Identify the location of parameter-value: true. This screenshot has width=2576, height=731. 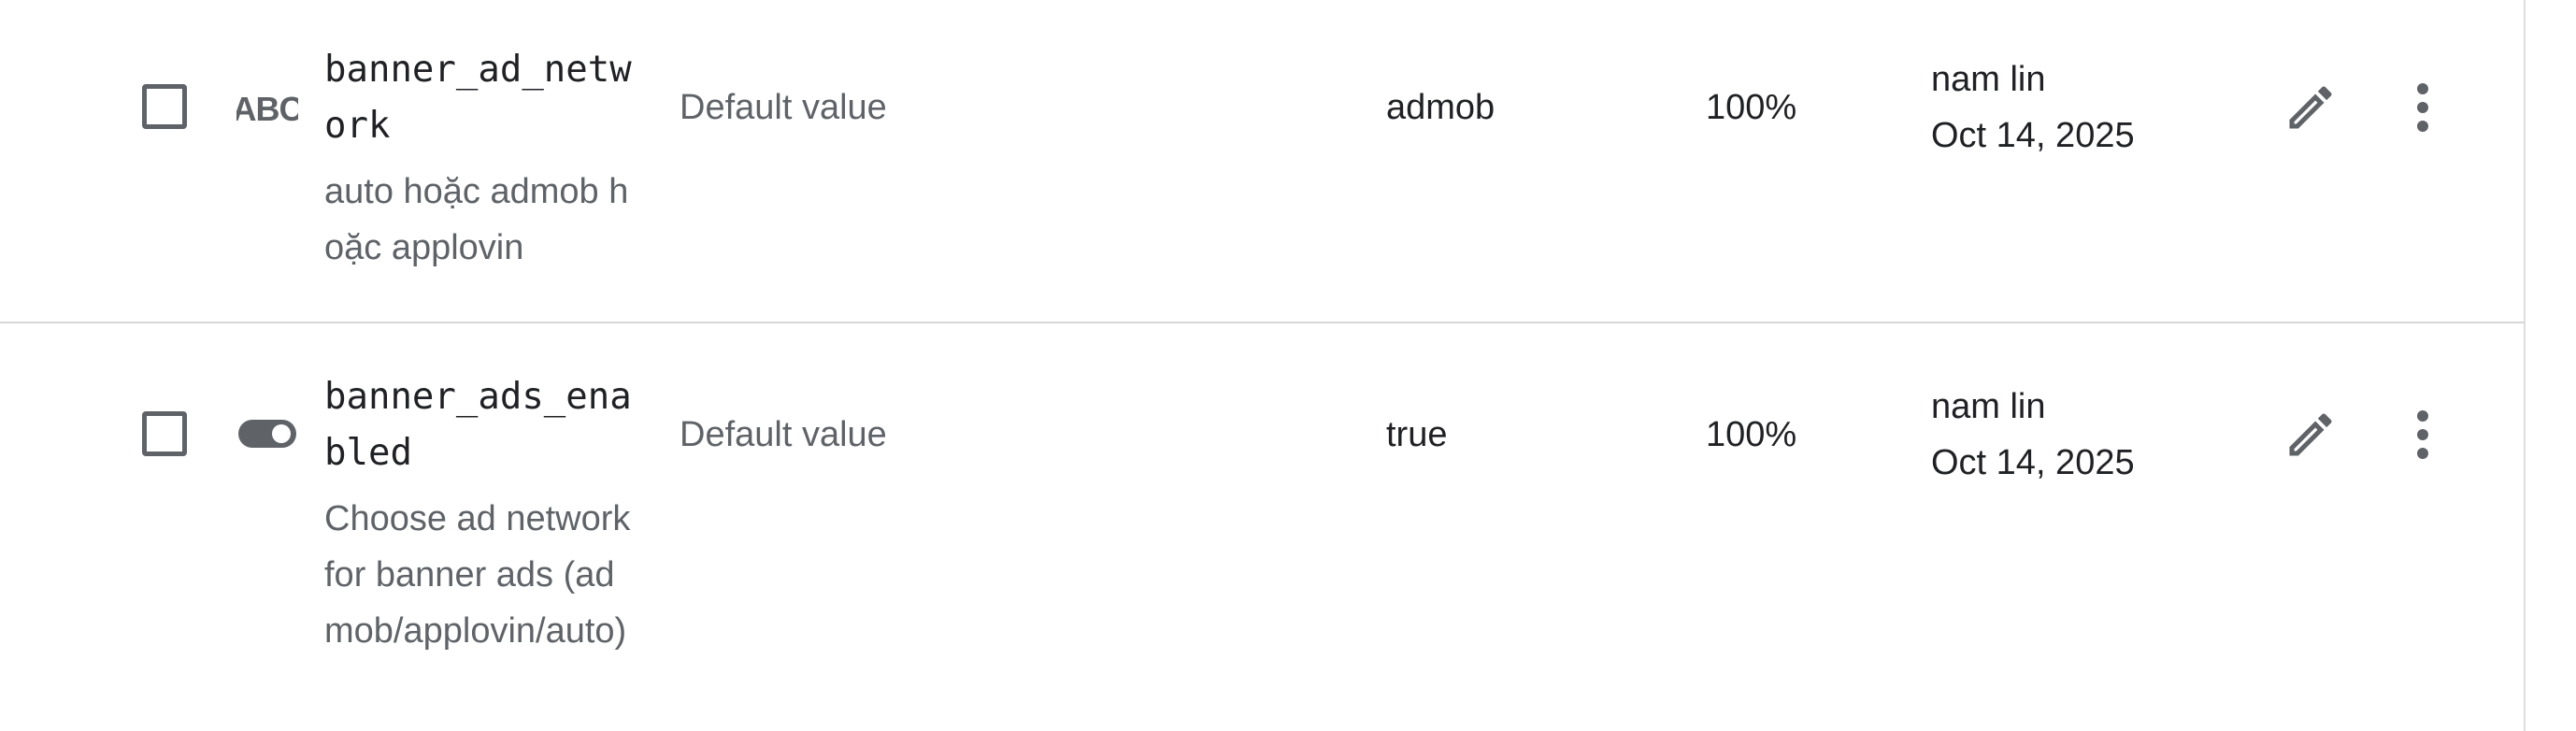
(1417, 434).